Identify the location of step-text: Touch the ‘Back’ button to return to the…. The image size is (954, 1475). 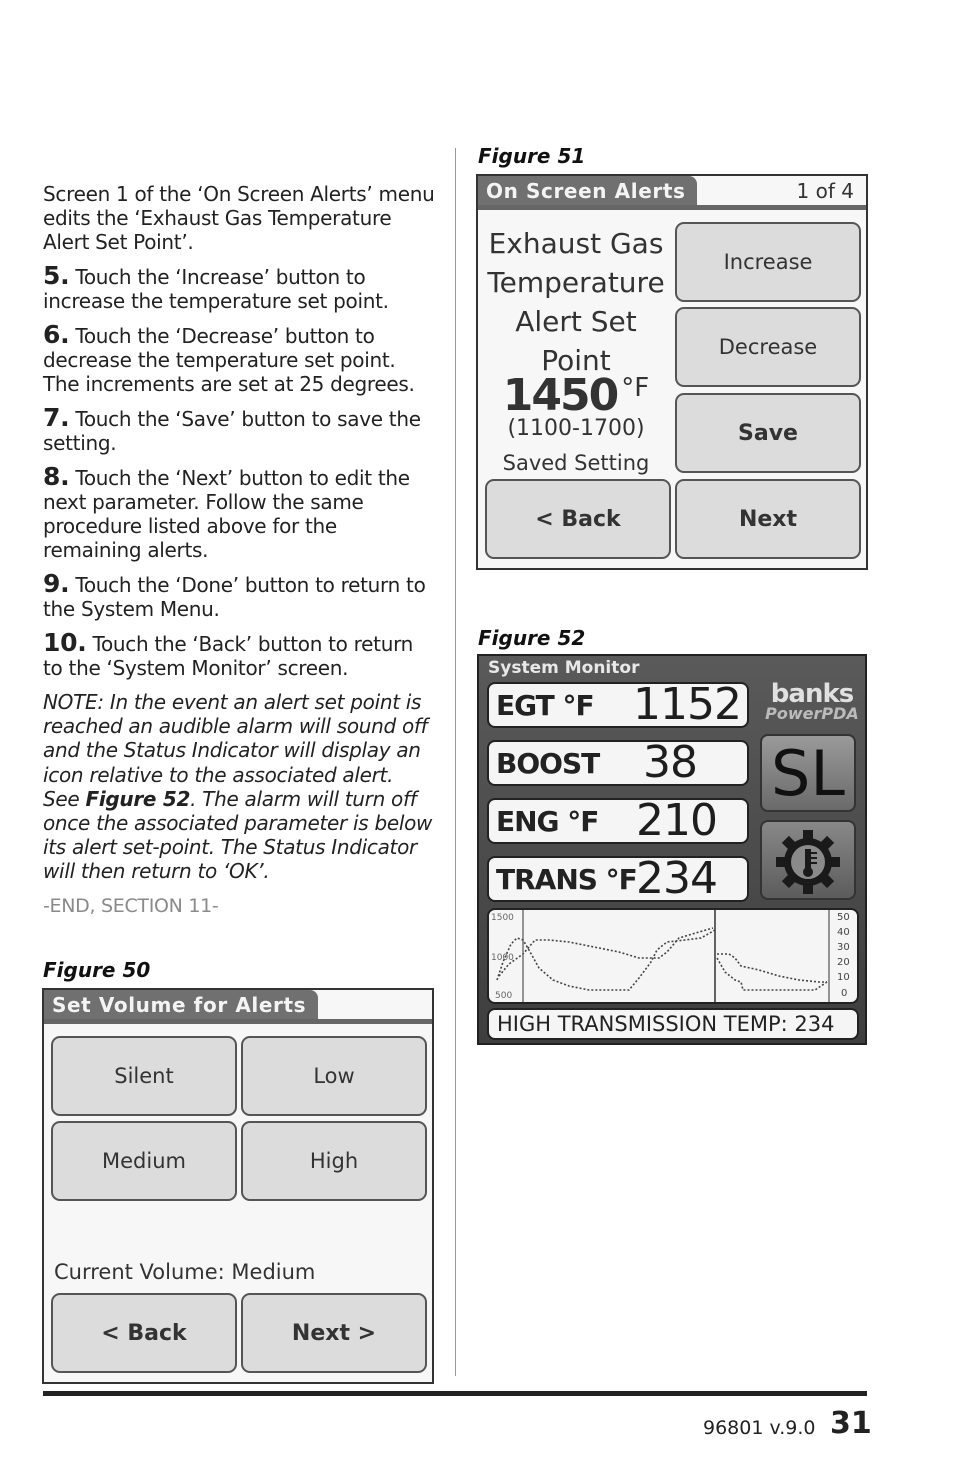
(228, 656).